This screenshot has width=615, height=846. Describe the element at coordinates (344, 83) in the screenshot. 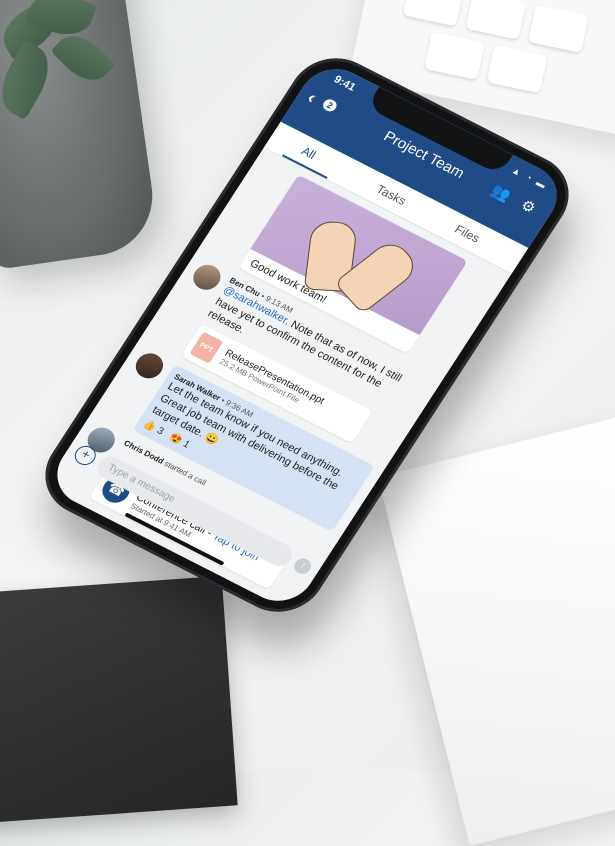

I see `status-time: 9:41` at that location.